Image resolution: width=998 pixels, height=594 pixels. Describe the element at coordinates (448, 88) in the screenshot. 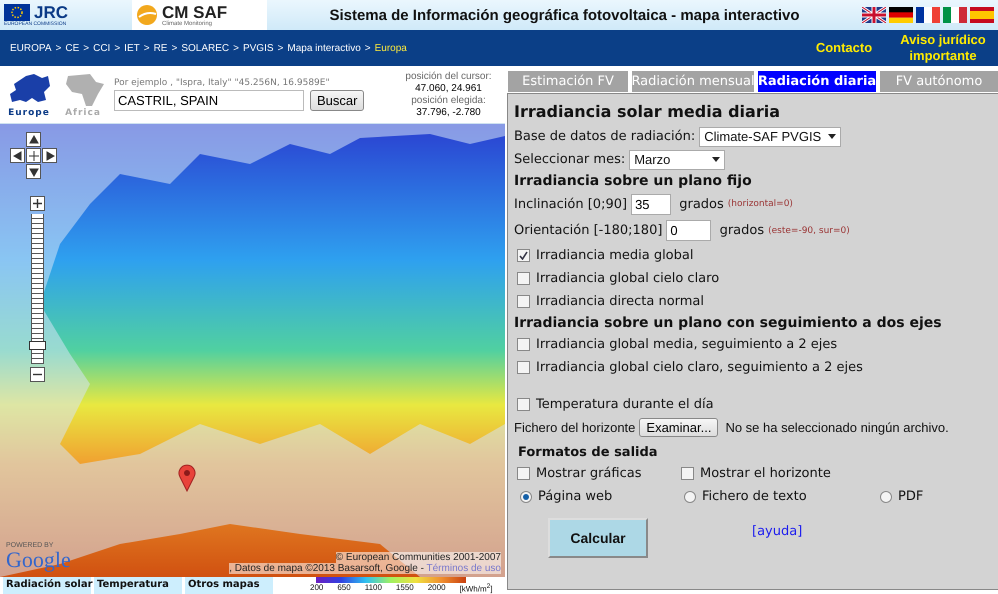

I see `cursor-position-value: 47.060, 24.961` at that location.